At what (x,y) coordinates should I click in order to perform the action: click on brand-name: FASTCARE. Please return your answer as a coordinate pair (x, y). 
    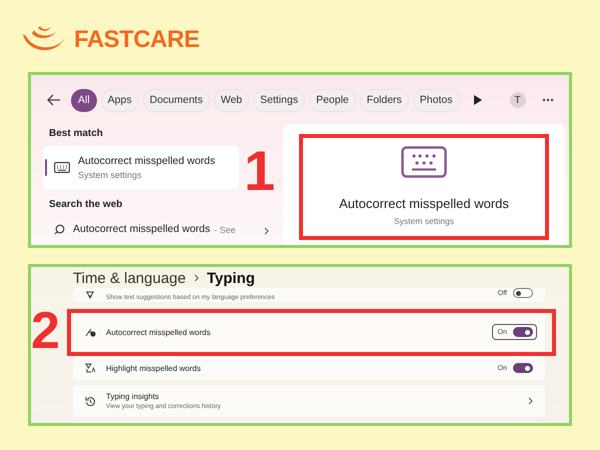
    Looking at the image, I should click on (137, 40).